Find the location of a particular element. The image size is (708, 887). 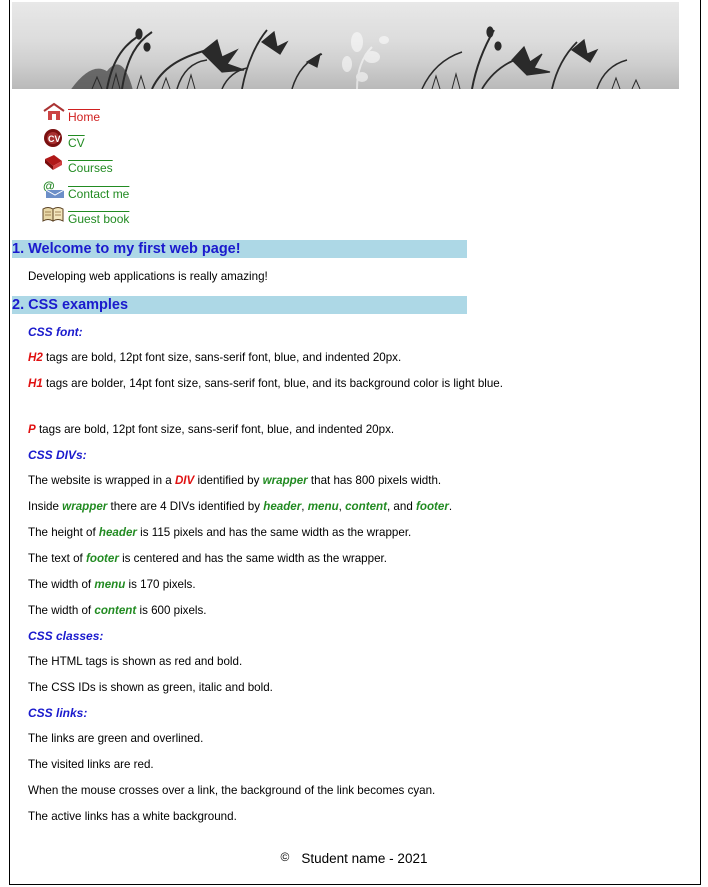

footer-text: Student name - 2021 is located at coordinates (364, 858).